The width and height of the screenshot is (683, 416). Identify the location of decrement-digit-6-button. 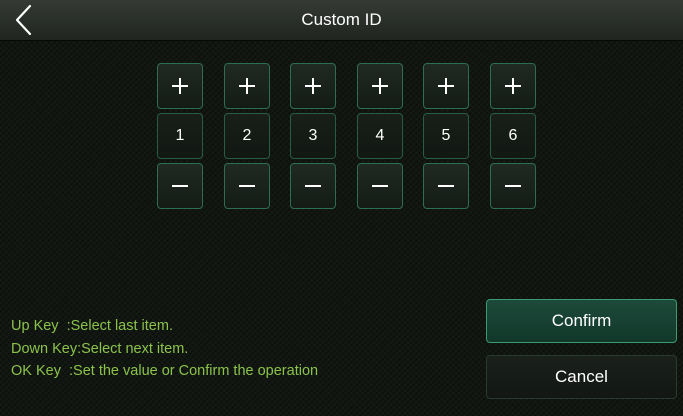
(513, 186).